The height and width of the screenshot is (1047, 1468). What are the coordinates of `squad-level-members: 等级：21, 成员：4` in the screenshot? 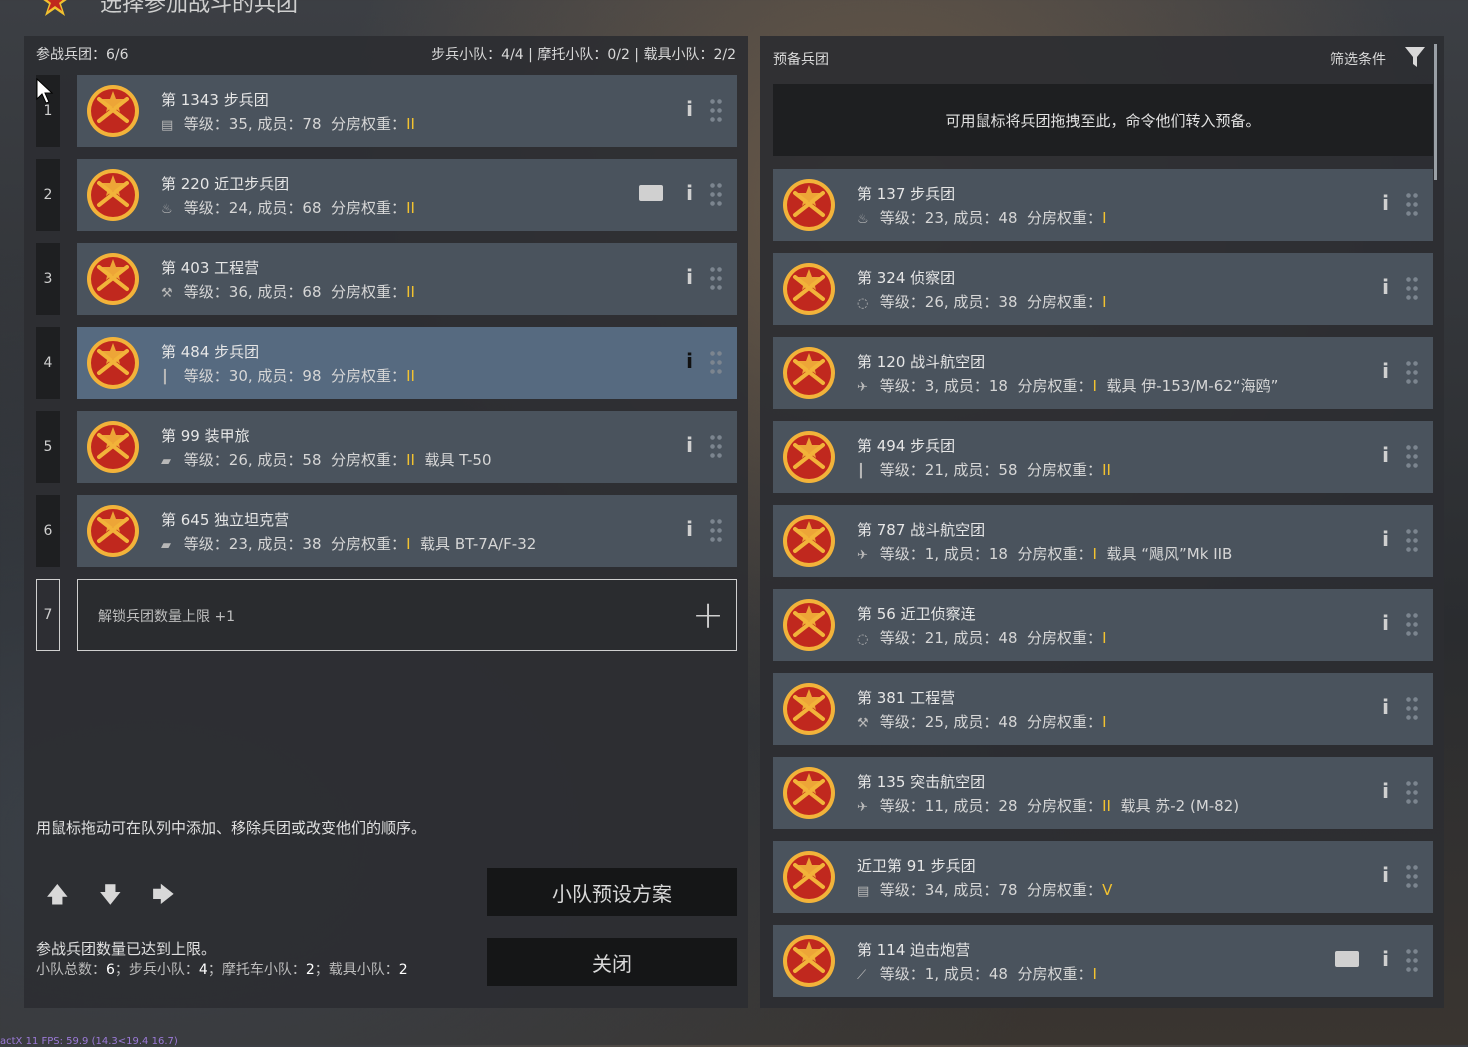 It's located at (943, 638).